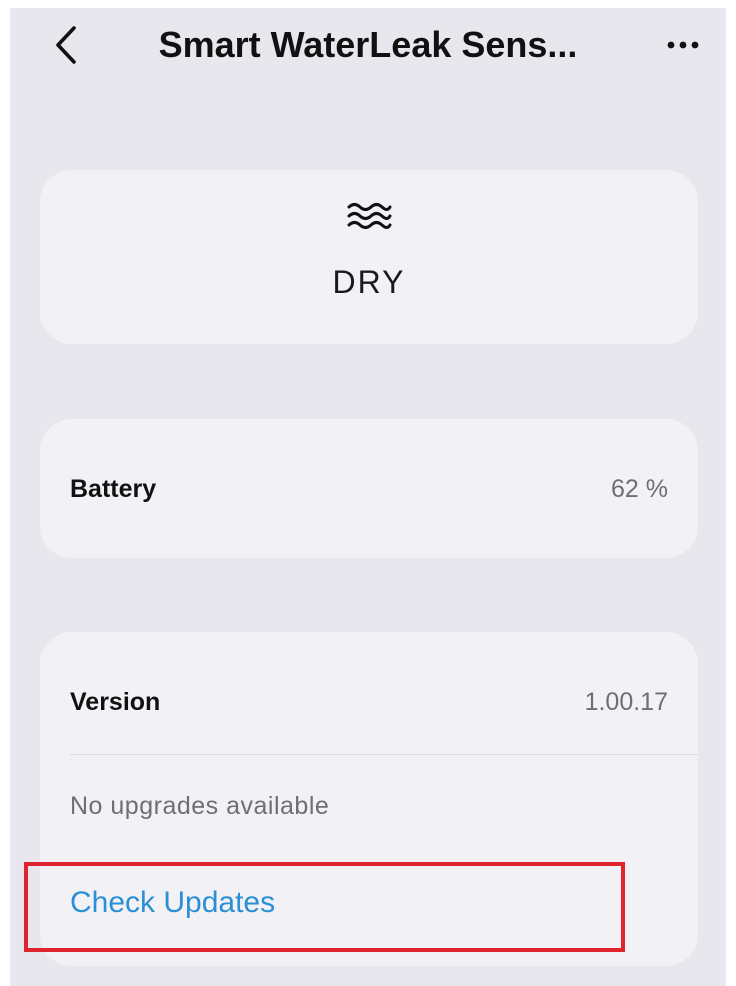 This screenshot has height=986, width=736. I want to click on chevron-left-icon, so click(66, 45).